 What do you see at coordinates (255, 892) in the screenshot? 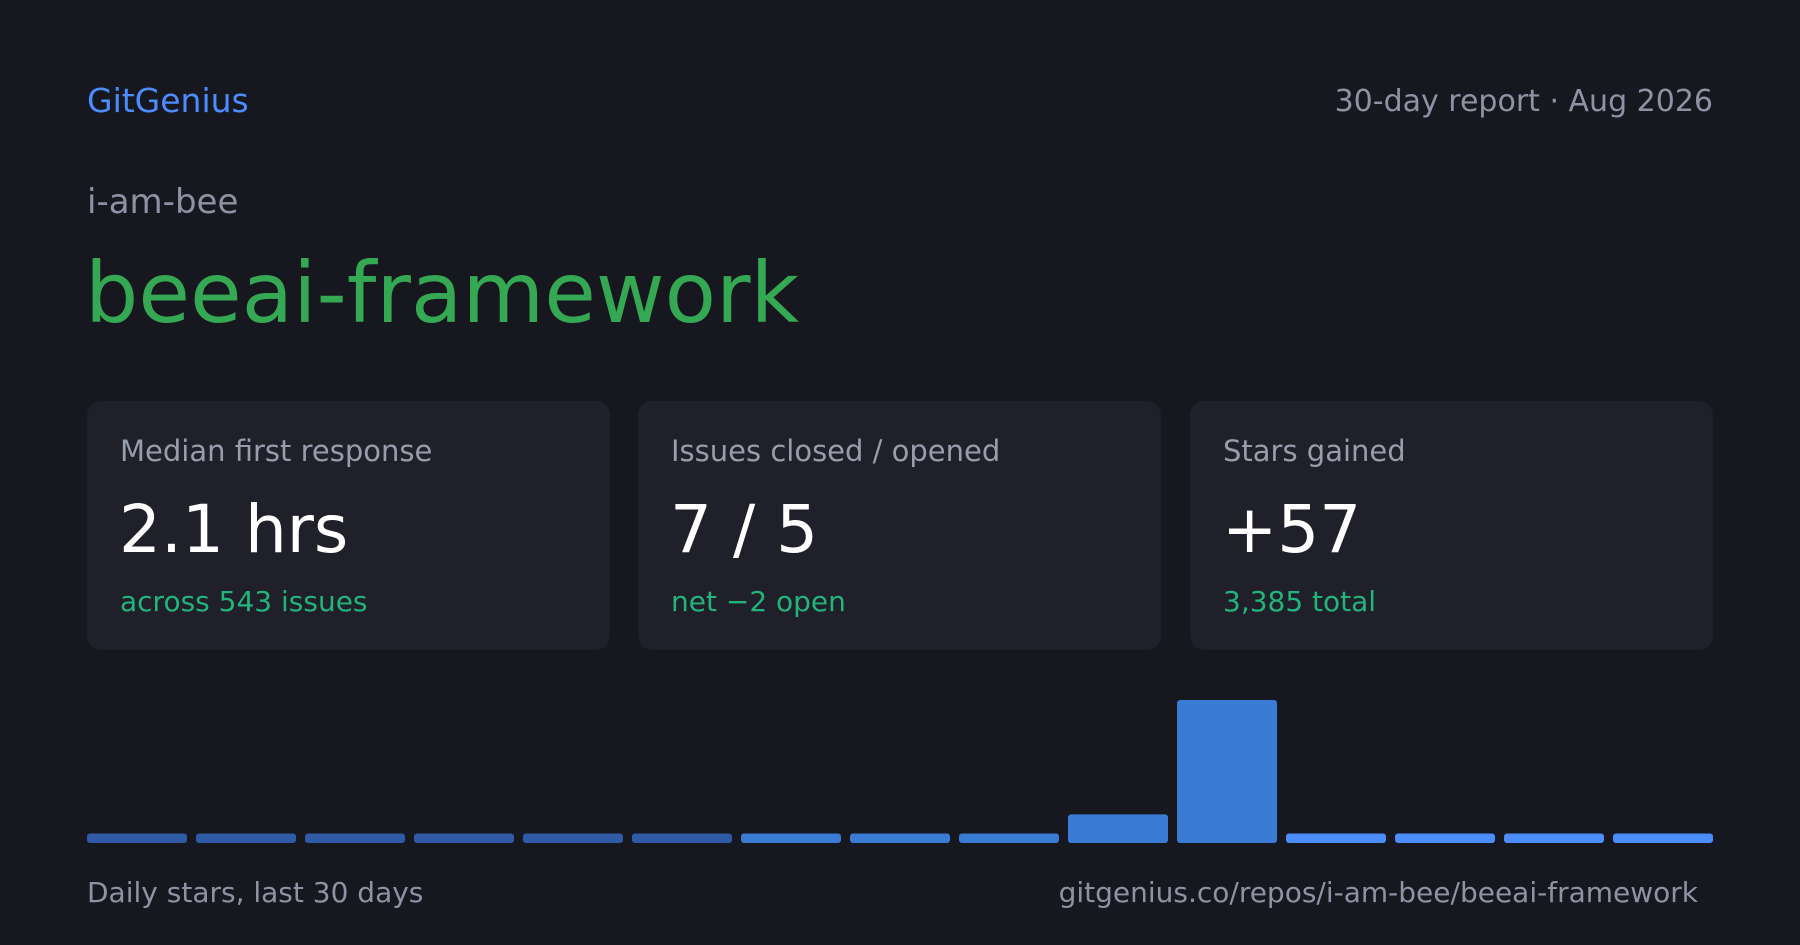
I see `chart-caption: Daily stars, last 30 days` at bounding box center [255, 892].